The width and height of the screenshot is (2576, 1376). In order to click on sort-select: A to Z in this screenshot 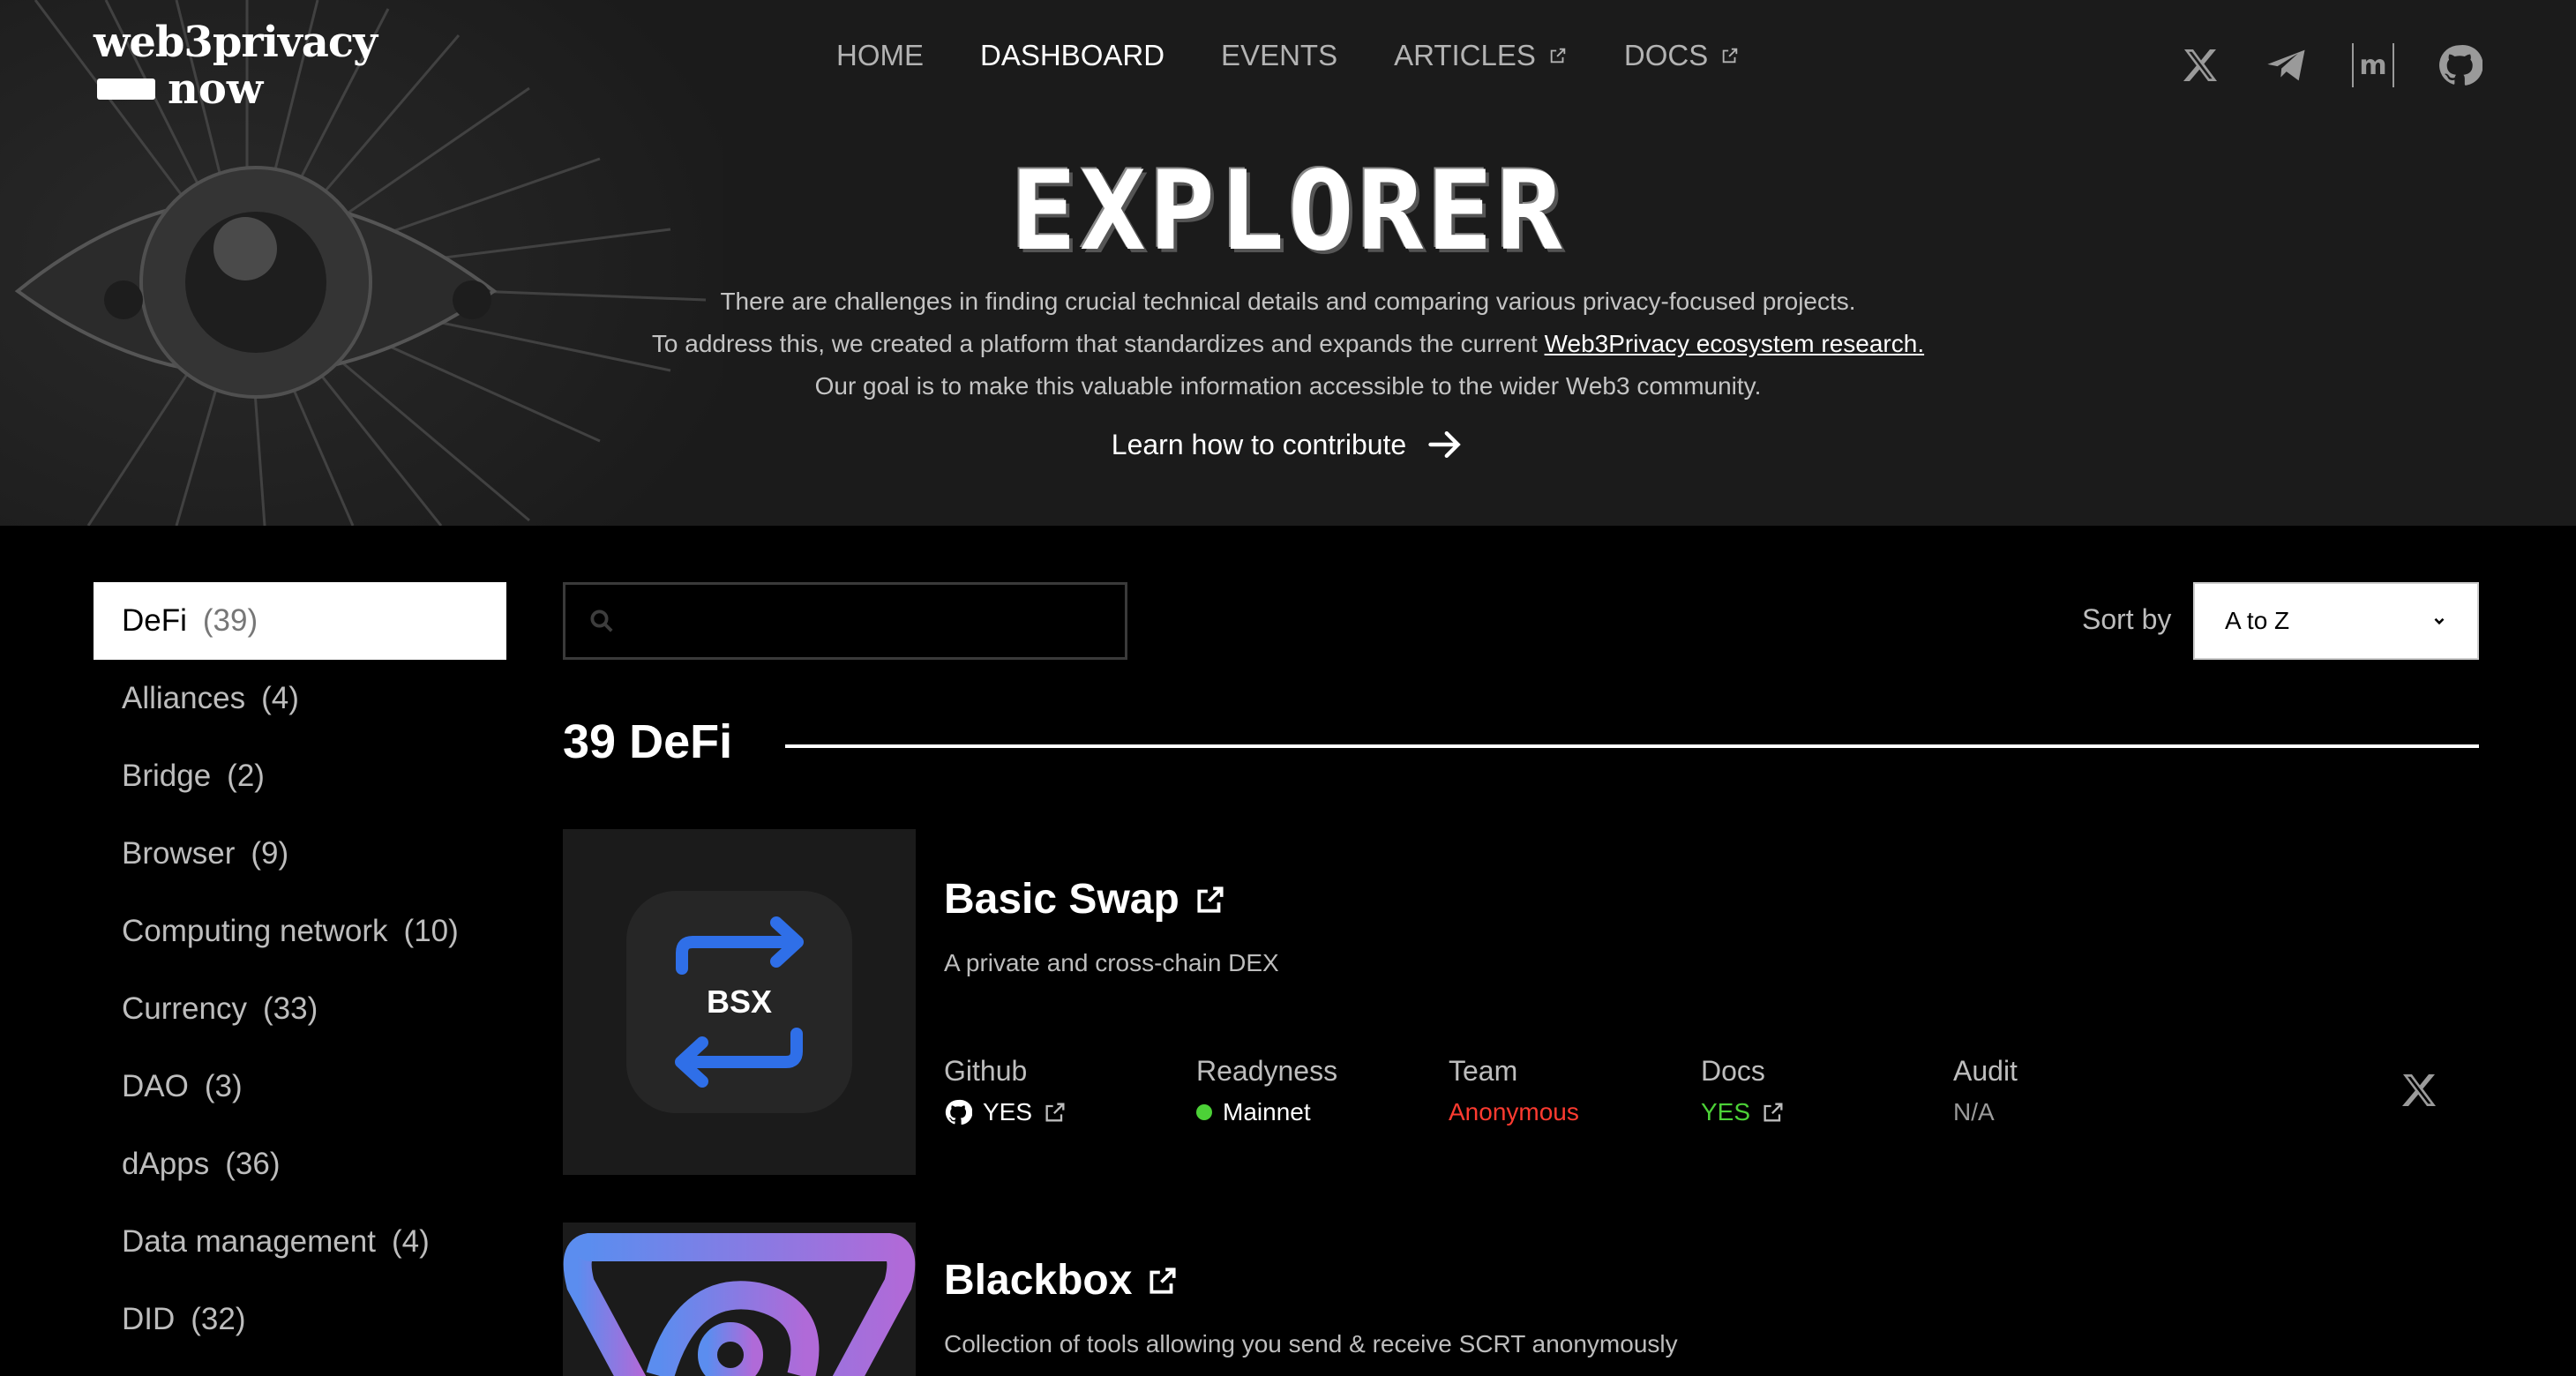, I will do `click(2336, 621)`.